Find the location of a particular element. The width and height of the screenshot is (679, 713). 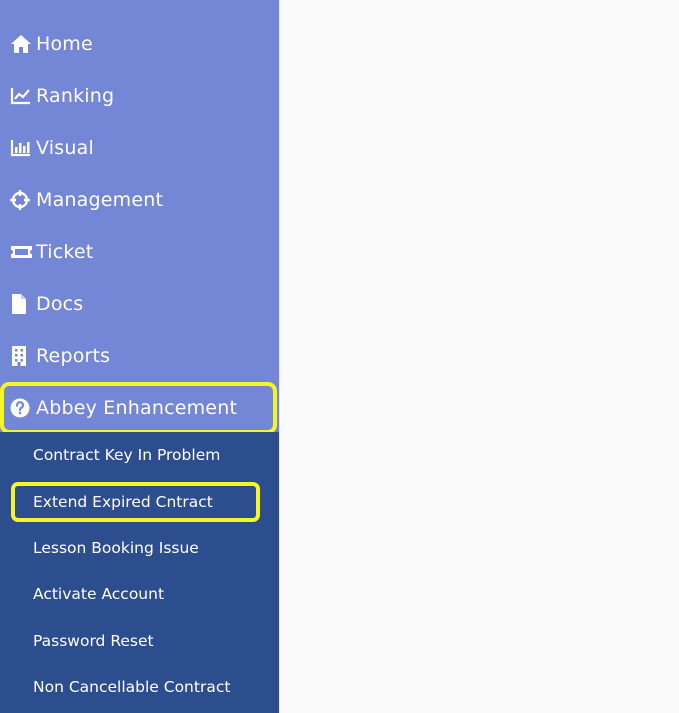

sidebar-item-reports: Reports is located at coordinates (139, 356).